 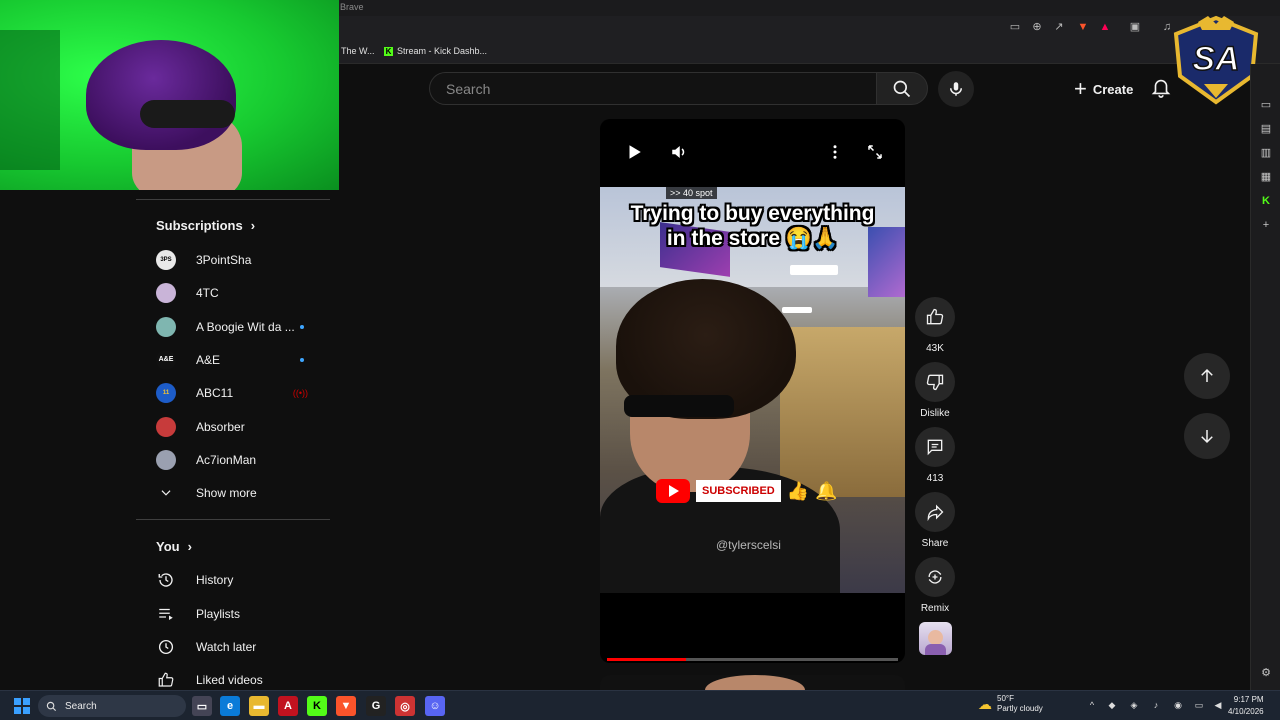 What do you see at coordinates (1266, 201) in the screenshot?
I see `kick-icon: K` at bounding box center [1266, 201].